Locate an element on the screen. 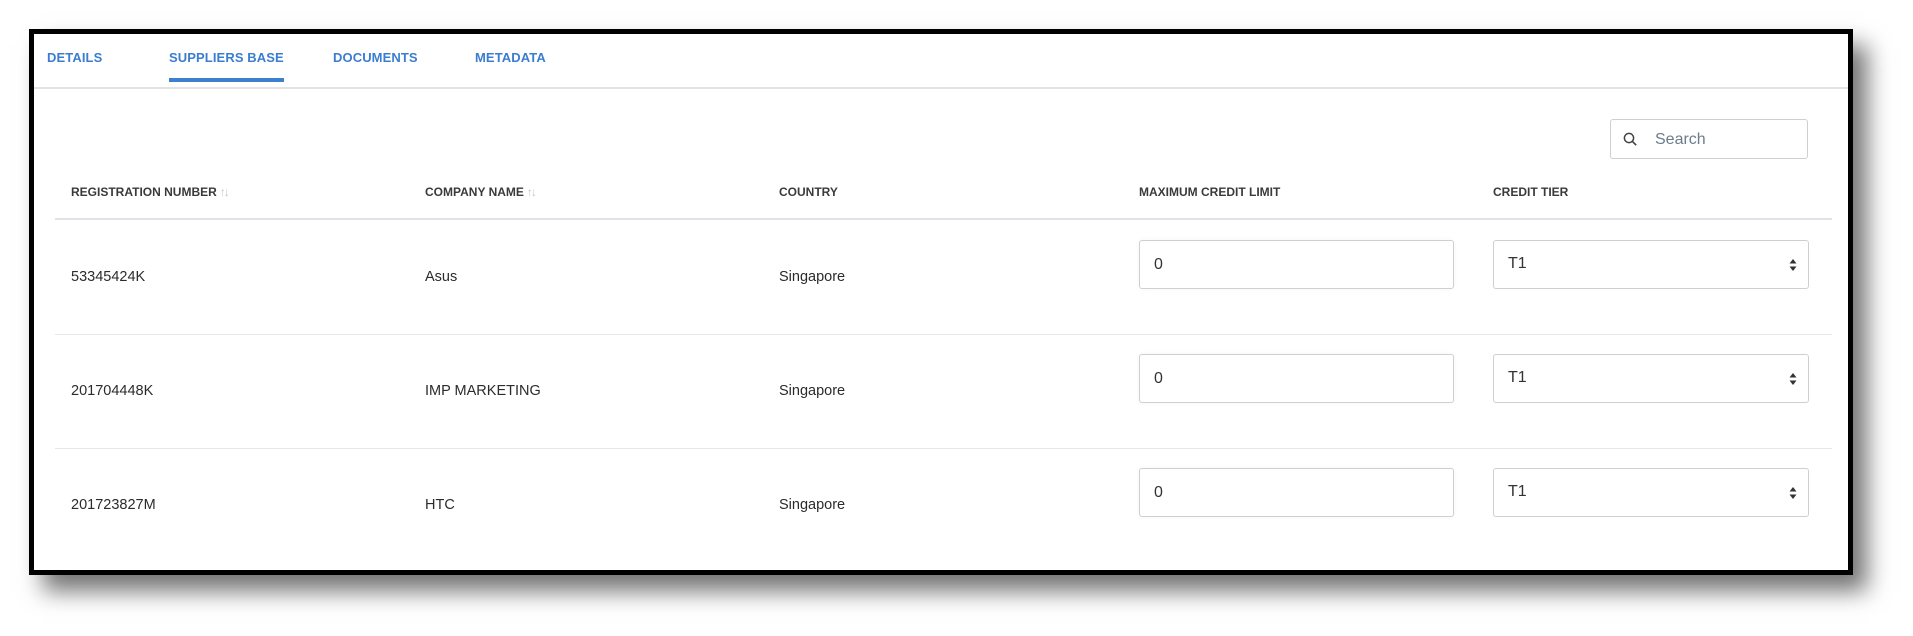 This screenshot has width=1913, height=636. company-name-cell: Asus is located at coordinates (441, 277).